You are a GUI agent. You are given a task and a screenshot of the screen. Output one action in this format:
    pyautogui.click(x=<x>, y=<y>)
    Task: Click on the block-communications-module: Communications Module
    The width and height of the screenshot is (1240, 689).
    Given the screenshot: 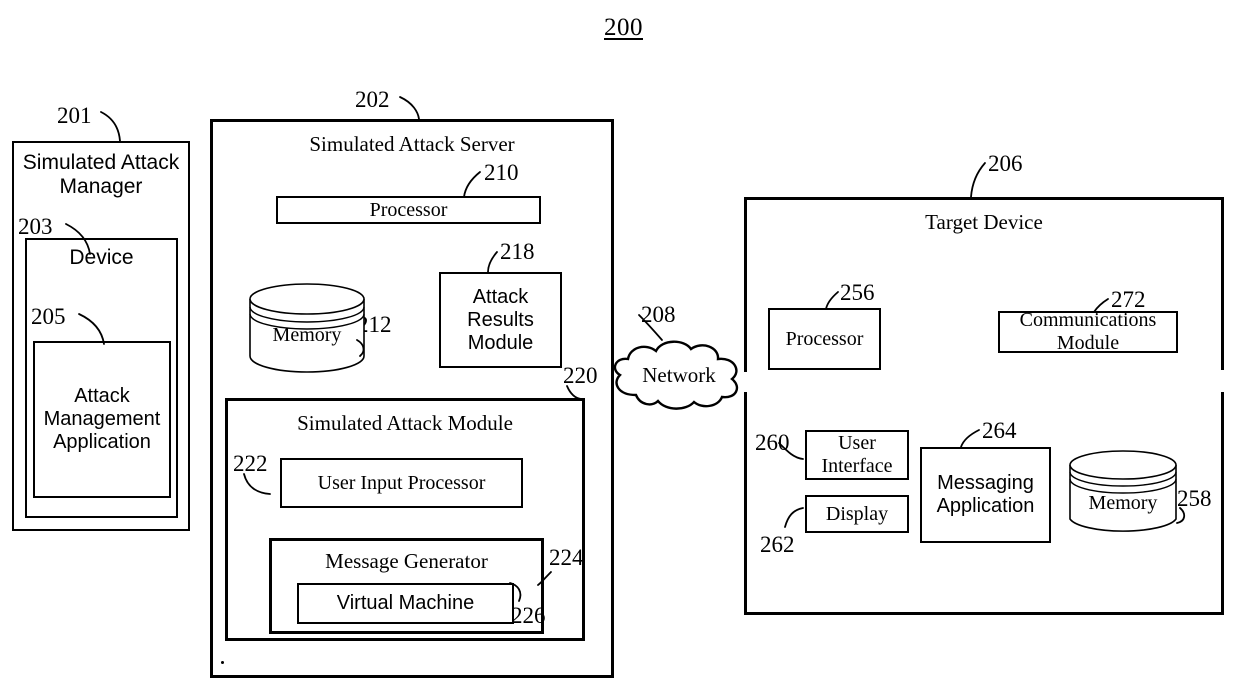 What is the action you would take?
    pyautogui.click(x=1088, y=331)
    